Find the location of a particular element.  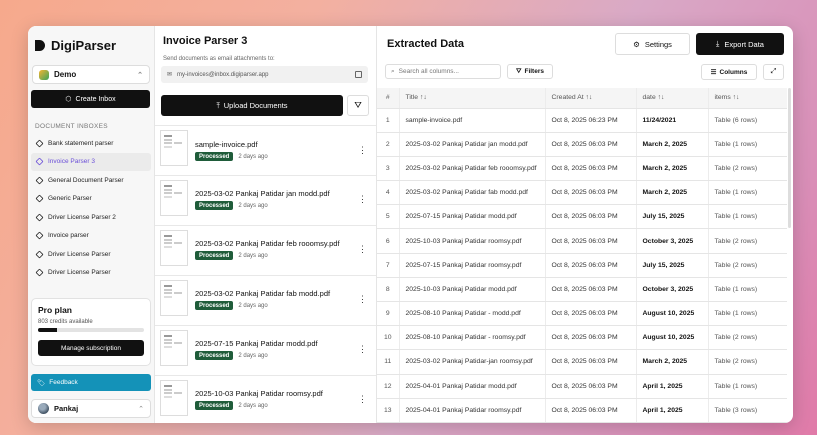

workspace-logo-icon is located at coordinates (44, 74).